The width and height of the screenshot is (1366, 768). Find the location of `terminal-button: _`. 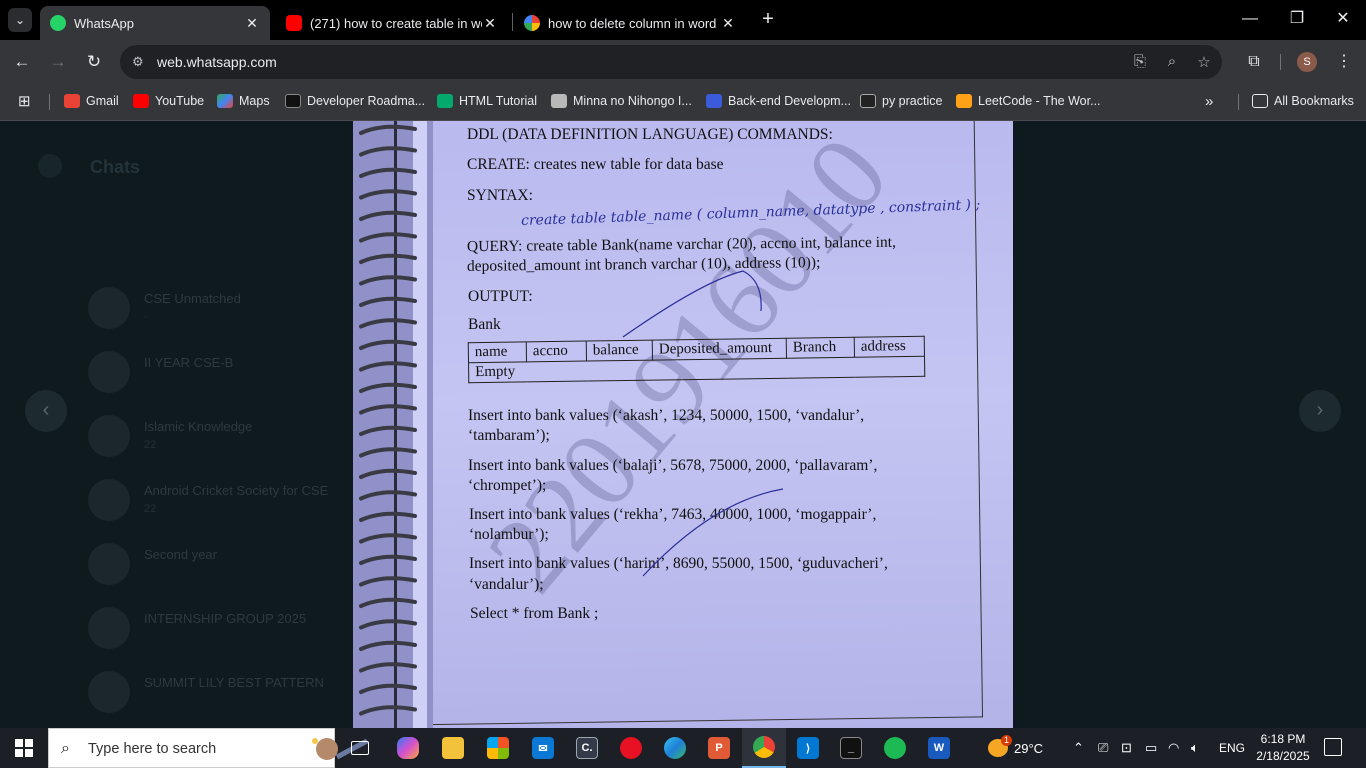

terminal-button: _ is located at coordinates (851, 748).